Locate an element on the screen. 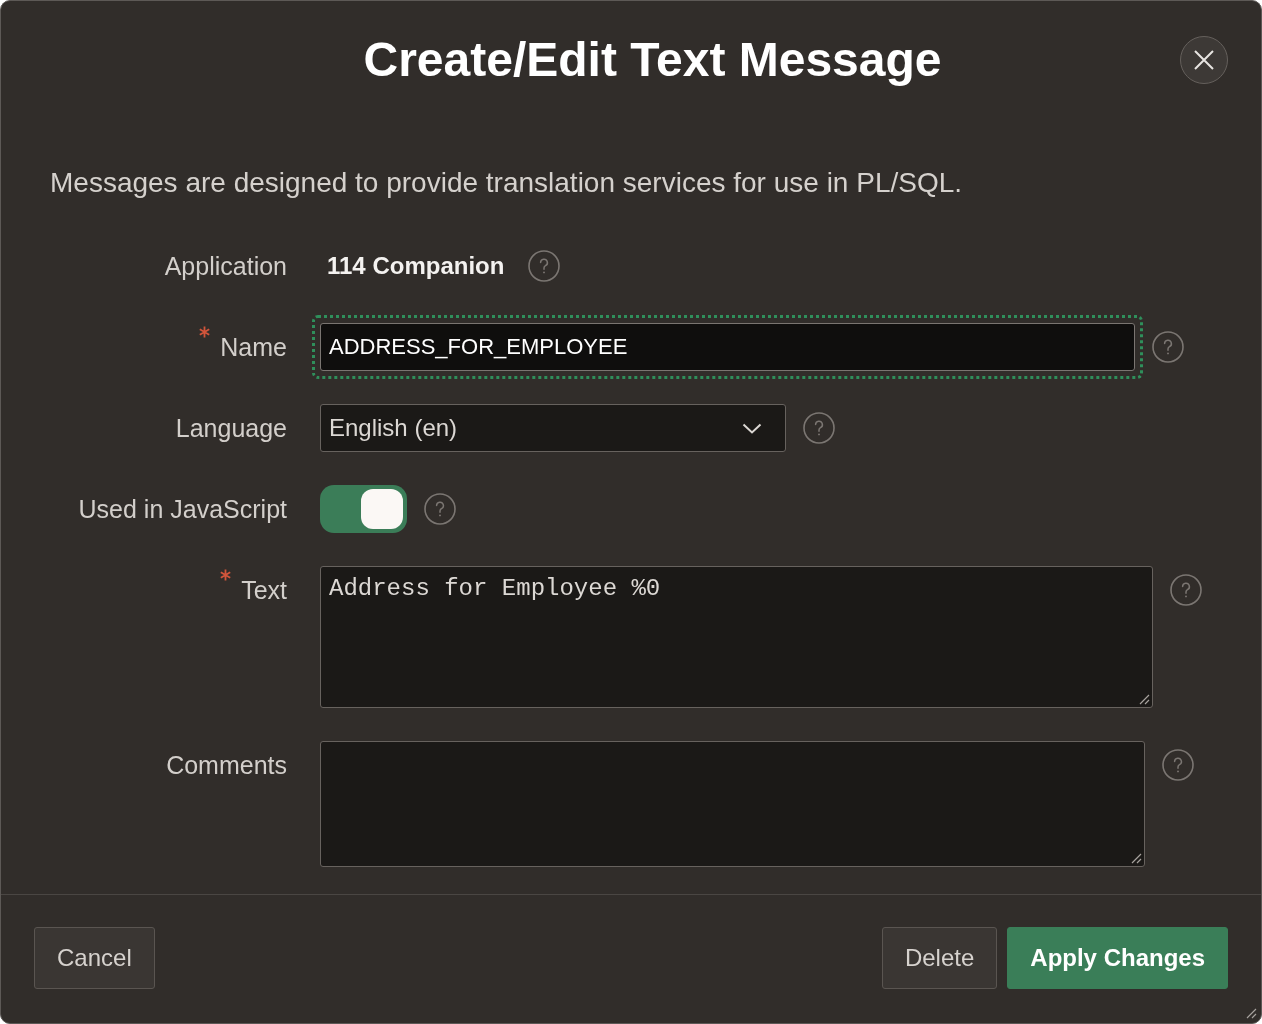 This screenshot has width=1262, height=1024. field-label: Language is located at coordinates (231, 428).